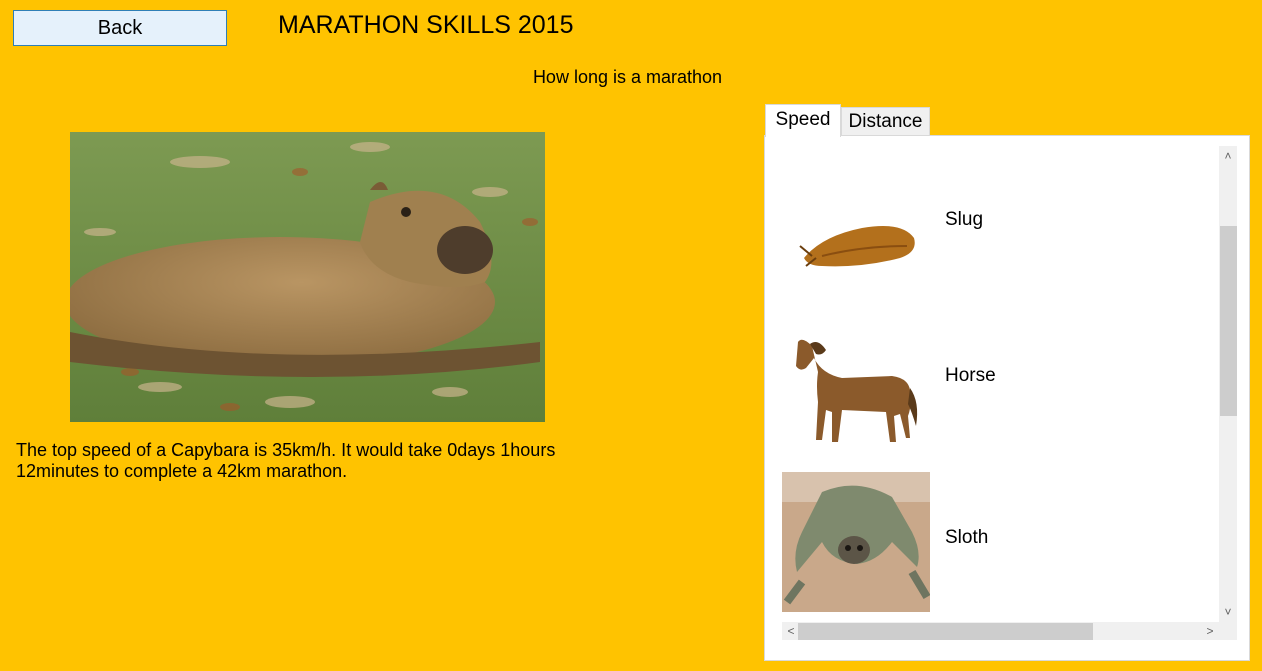 The width and height of the screenshot is (1262, 671). What do you see at coordinates (856, 542) in the screenshot?
I see `sloth-image` at bounding box center [856, 542].